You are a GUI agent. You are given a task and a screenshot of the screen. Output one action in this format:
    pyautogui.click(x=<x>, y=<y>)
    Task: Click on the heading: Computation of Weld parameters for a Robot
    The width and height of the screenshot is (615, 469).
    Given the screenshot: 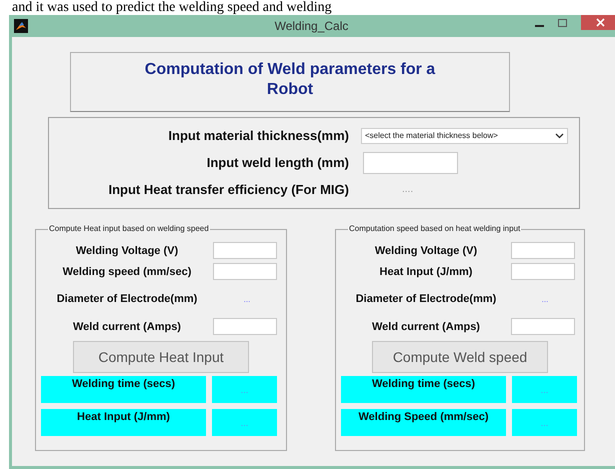 What is the action you would take?
    pyautogui.click(x=290, y=80)
    